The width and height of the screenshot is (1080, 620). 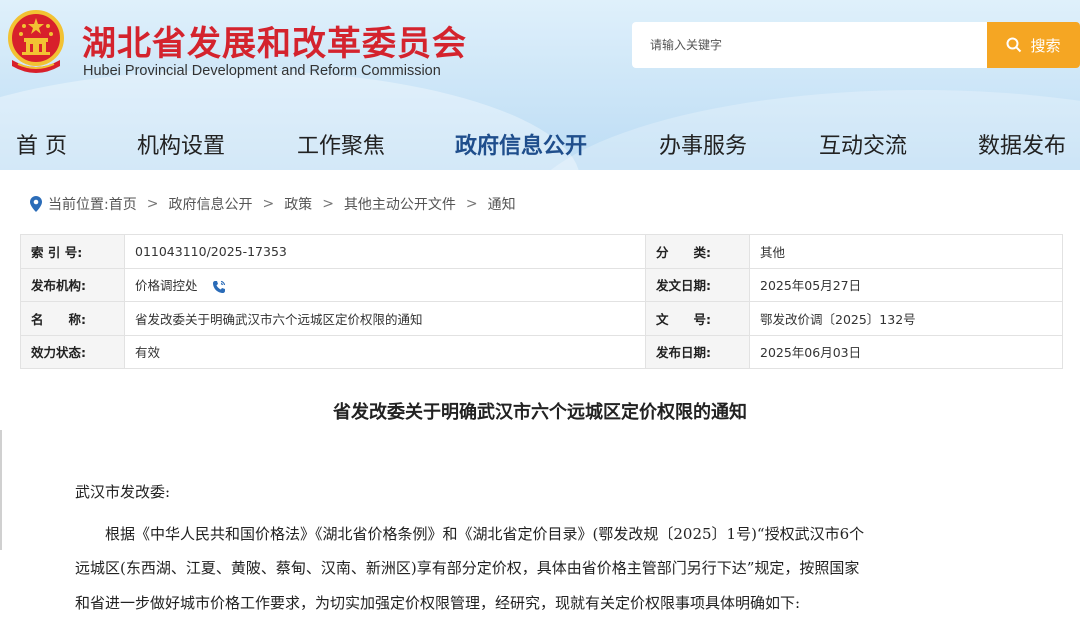 I want to click on category-value: 其他, so click(x=906, y=251).